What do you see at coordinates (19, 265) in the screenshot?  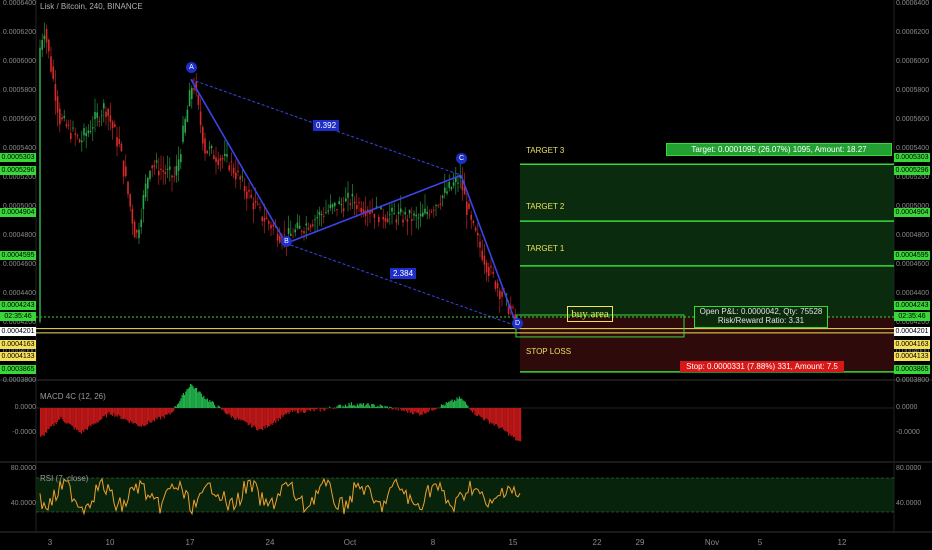 I see `y-tick-left: 0.0004600` at bounding box center [19, 265].